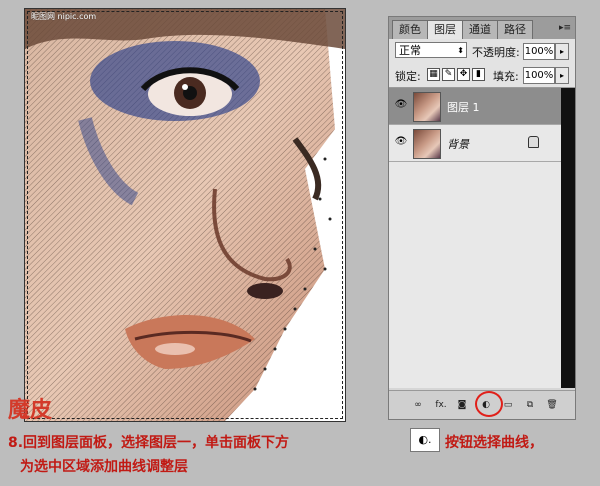  What do you see at coordinates (418, 405) in the screenshot?
I see `link-icon: ∞` at bounding box center [418, 405].